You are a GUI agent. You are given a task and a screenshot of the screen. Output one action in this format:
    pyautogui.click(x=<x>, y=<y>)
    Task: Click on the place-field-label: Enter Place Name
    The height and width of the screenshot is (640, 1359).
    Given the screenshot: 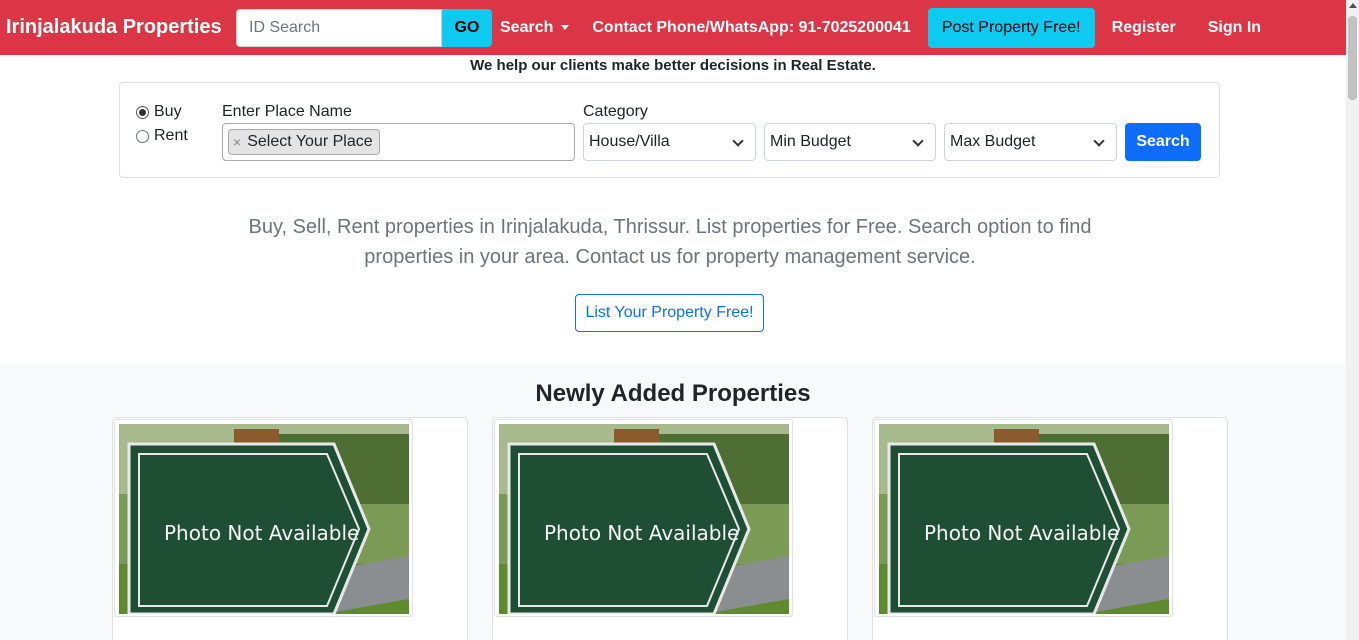 What is the action you would take?
    pyautogui.click(x=287, y=111)
    